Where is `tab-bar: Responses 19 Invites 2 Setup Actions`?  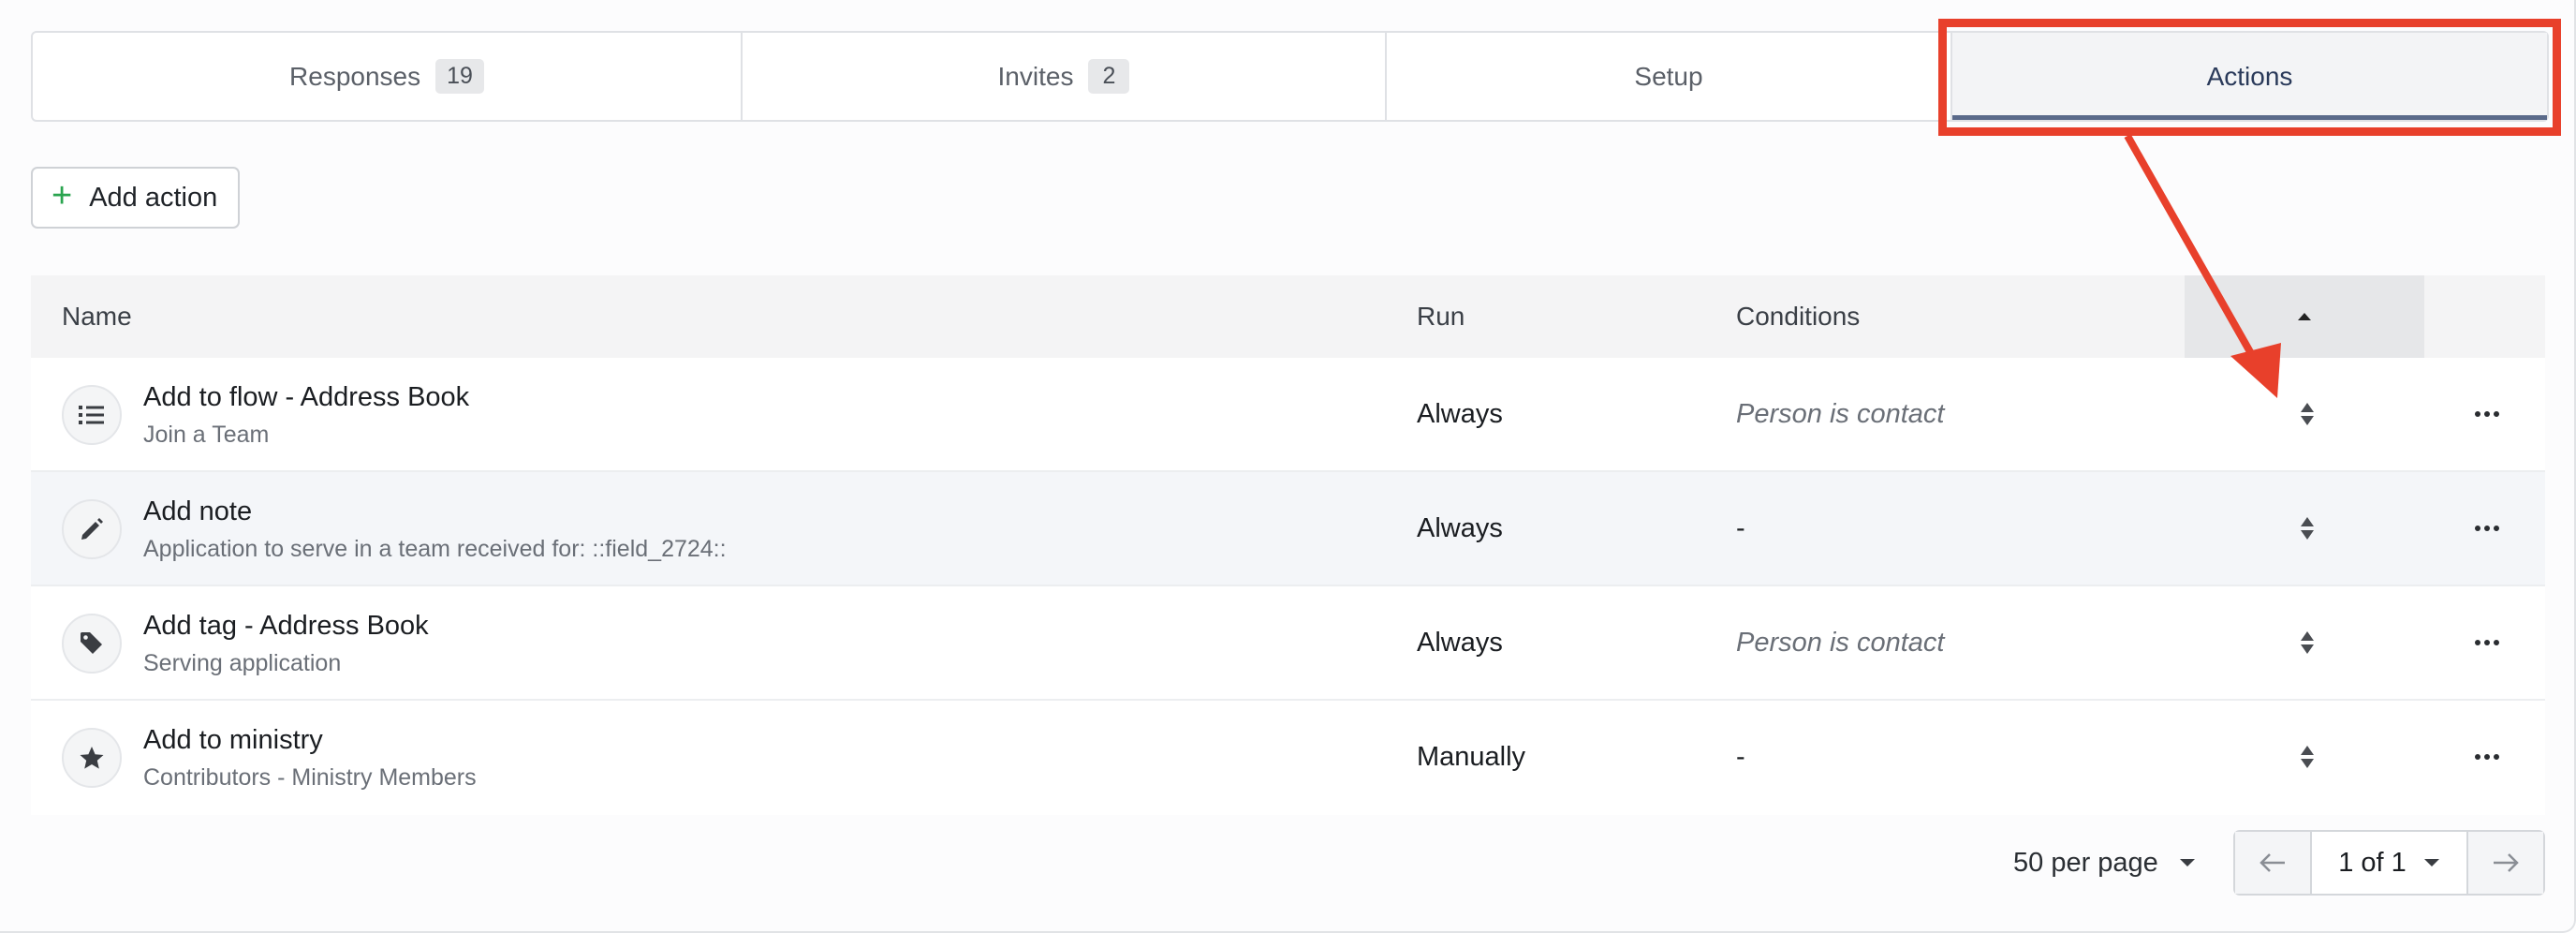 tab-bar: Responses 19 Invites 2 Setup Actions is located at coordinates (1290, 76).